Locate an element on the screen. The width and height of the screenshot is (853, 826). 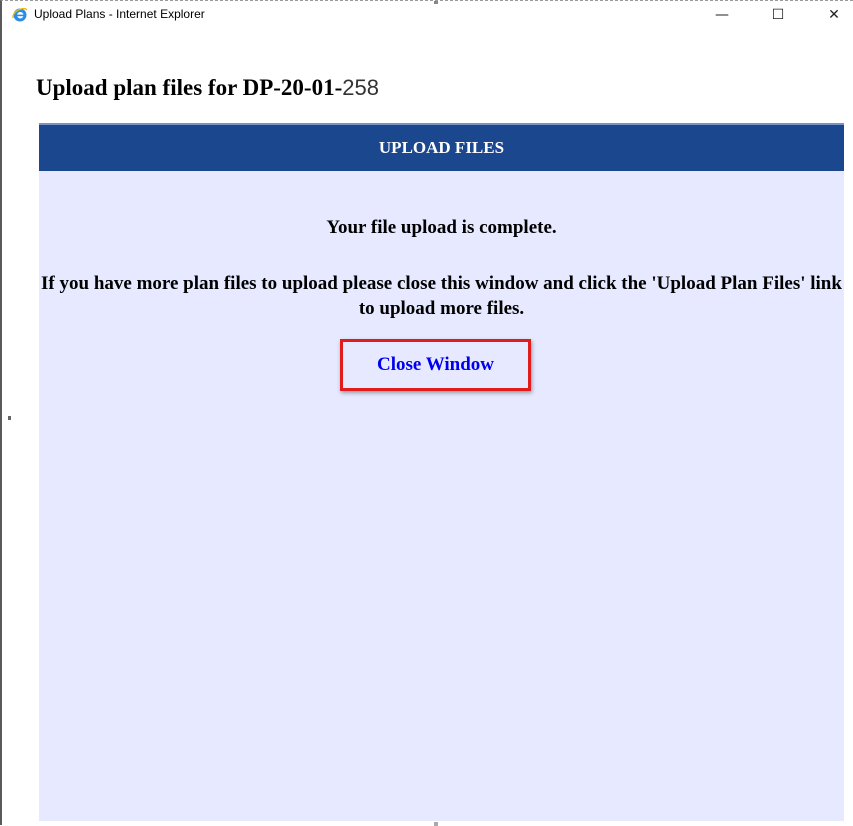
panel-header: UPLOAD FILES is located at coordinates (441, 147).